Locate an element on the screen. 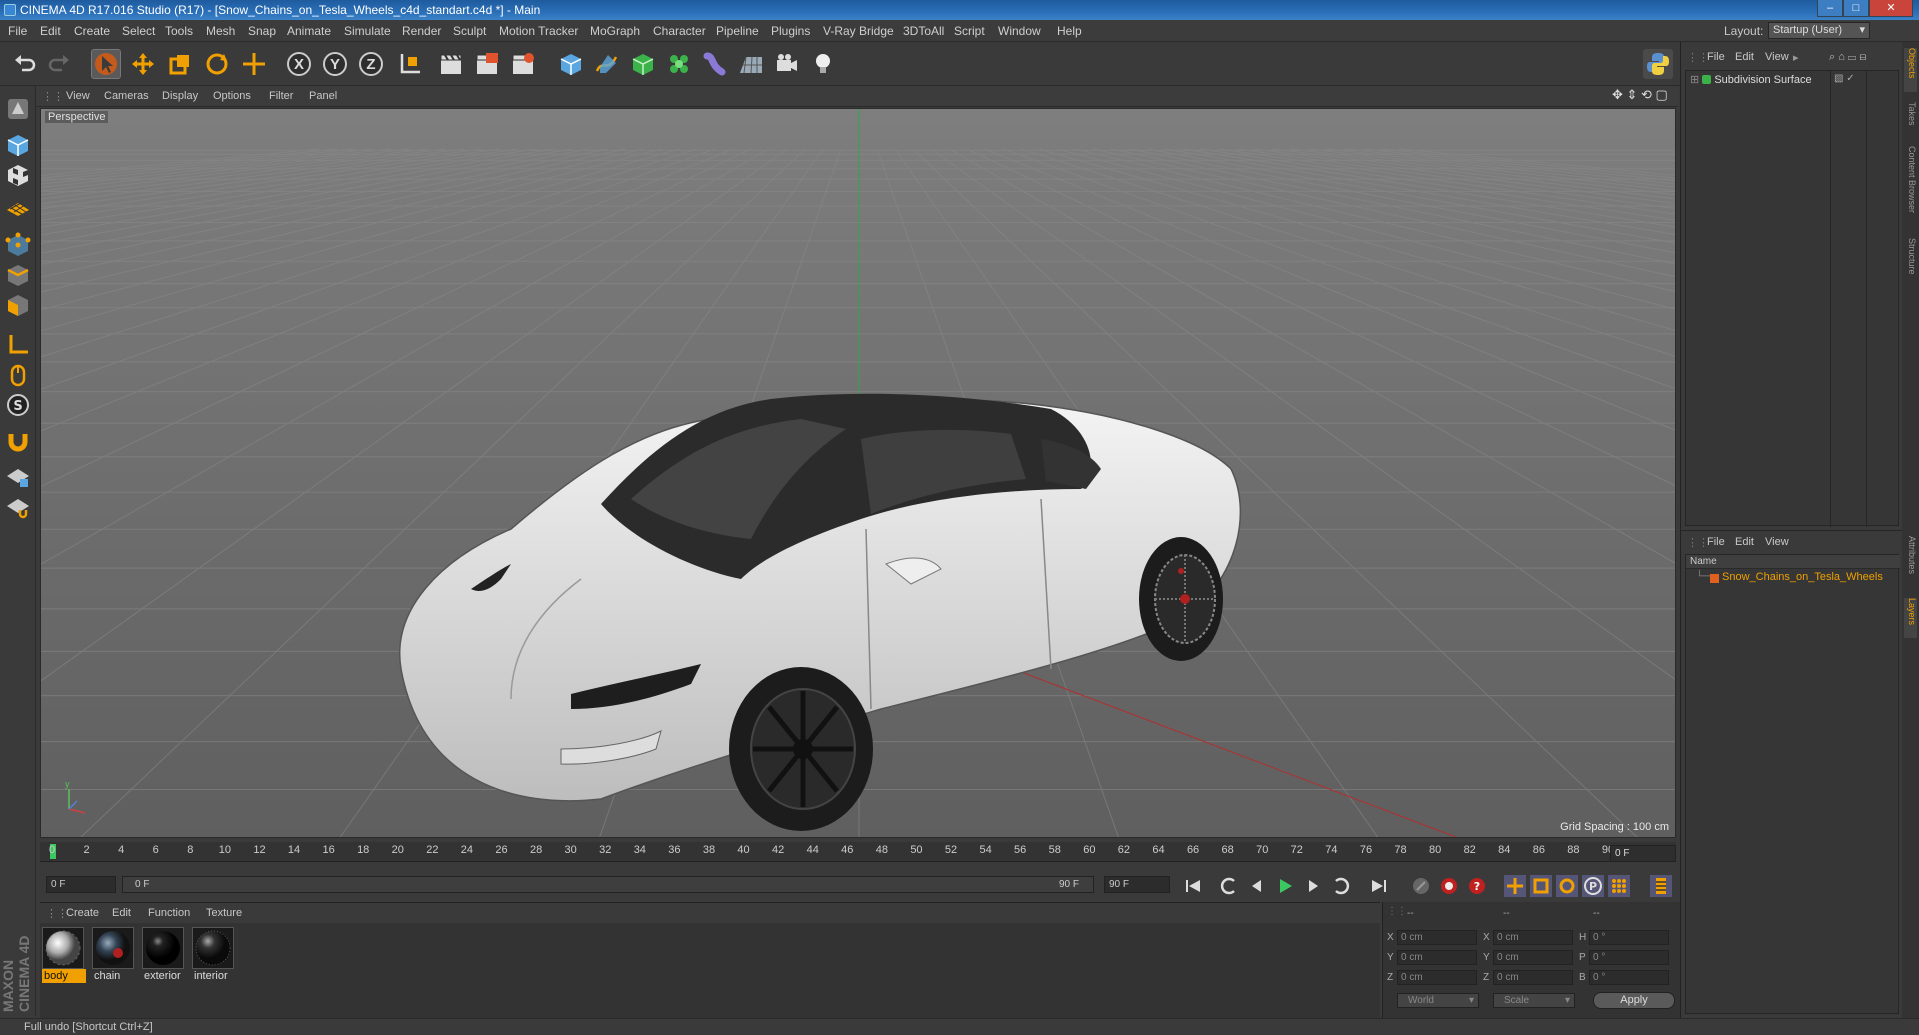 This screenshot has height=1035, width=1919. render-picture-viewer-button is located at coordinates (487, 64).